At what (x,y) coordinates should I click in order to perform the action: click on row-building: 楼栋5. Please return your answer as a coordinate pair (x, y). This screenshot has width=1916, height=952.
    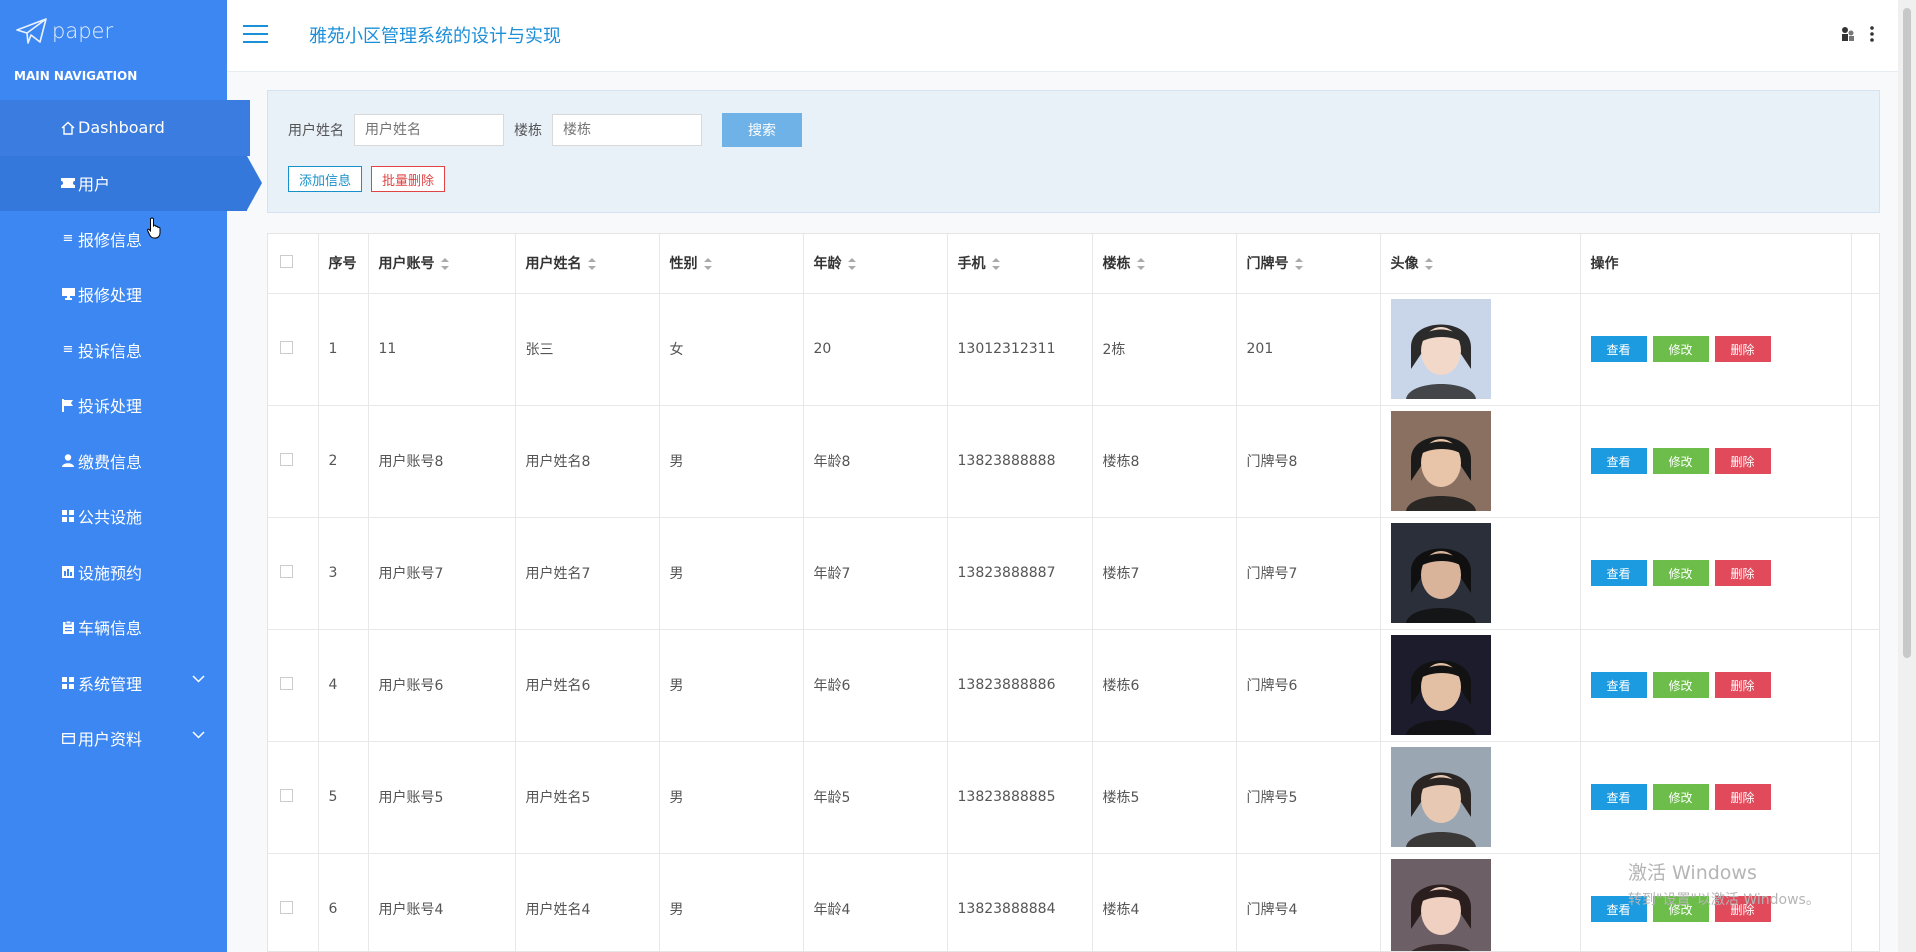
    Looking at the image, I should click on (1164, 797).